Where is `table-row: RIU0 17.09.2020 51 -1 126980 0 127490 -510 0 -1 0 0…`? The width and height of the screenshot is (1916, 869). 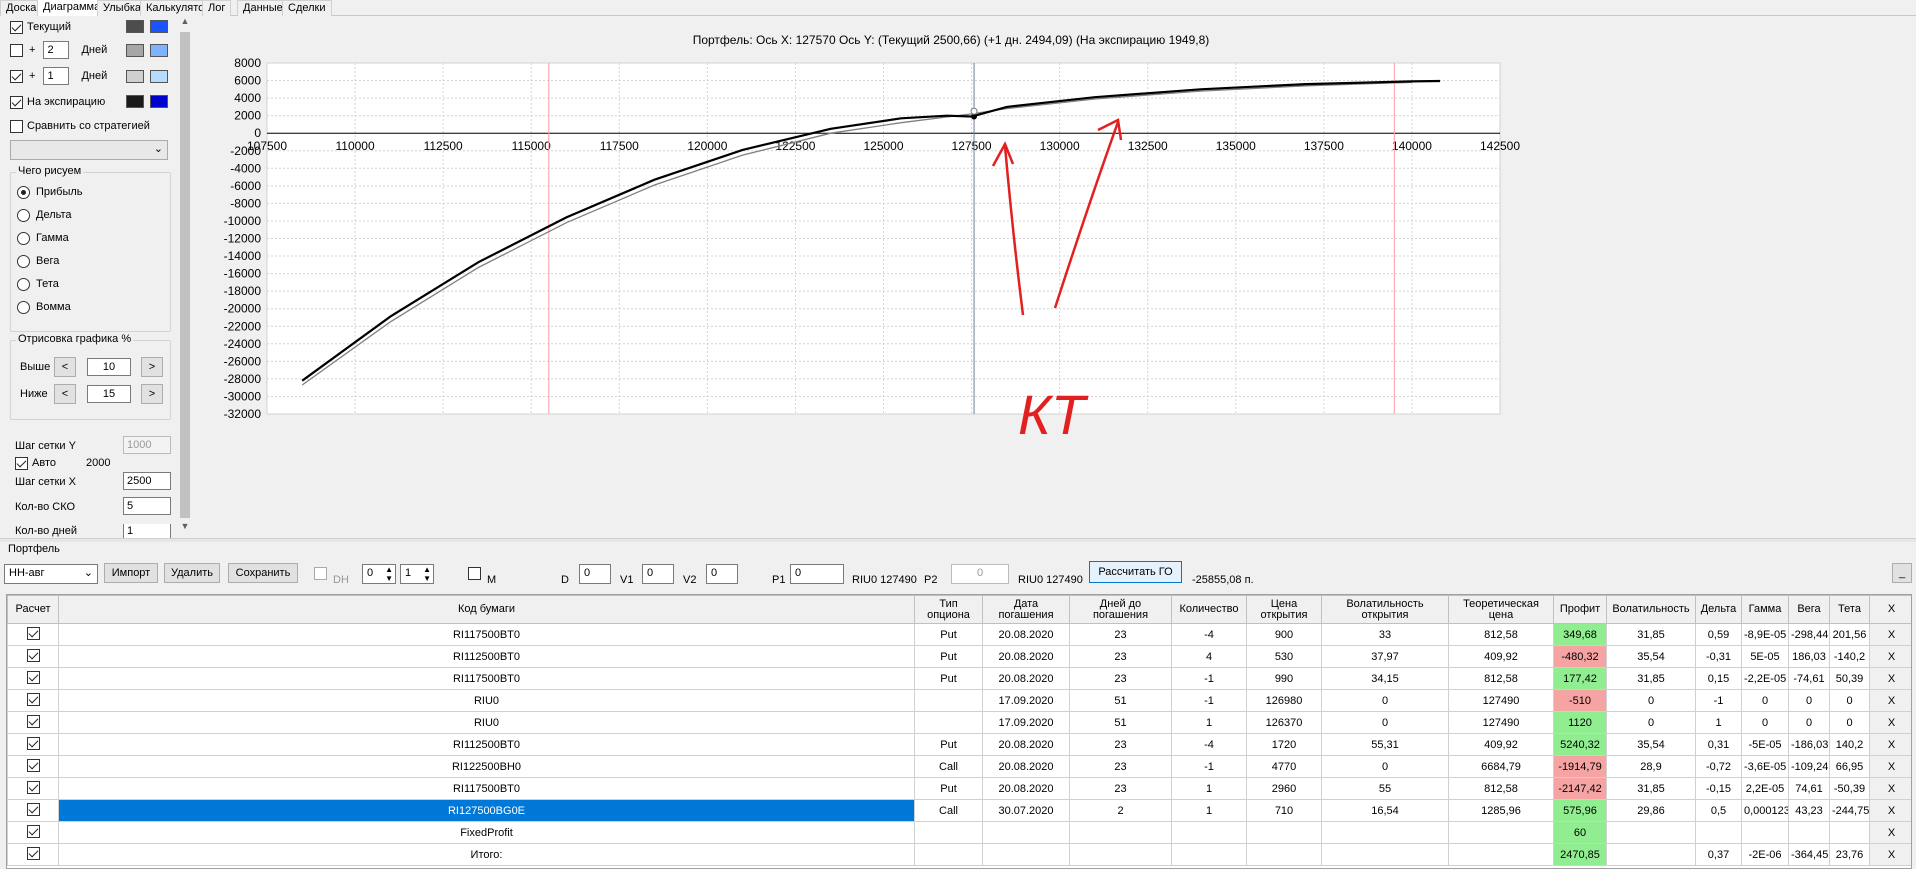 table-row: RIU0 17.09.2020 51 -1 126980 0 127490 -510 0 -1 0 0… is located at coordinates (959, 700).